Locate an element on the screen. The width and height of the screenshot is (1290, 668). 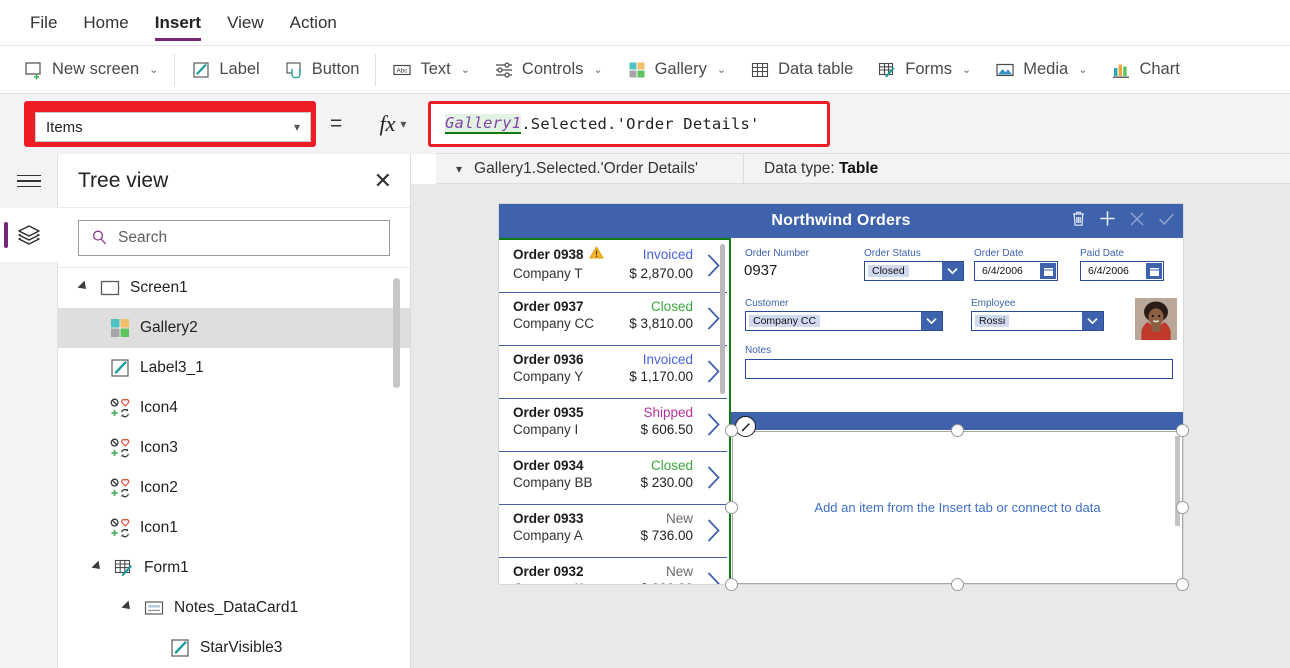
tree-item-icon2: Icon2 is located at coordinates (234, 488).